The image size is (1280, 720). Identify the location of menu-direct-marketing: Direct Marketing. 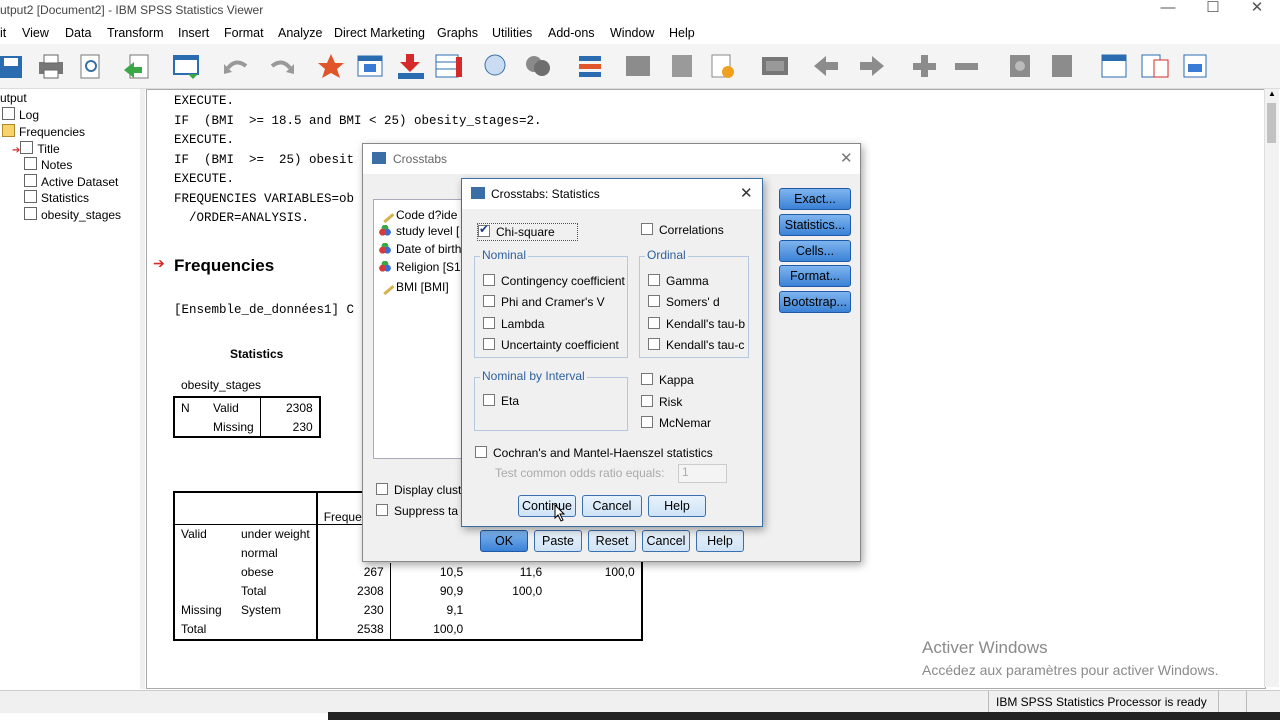
(379, 33).